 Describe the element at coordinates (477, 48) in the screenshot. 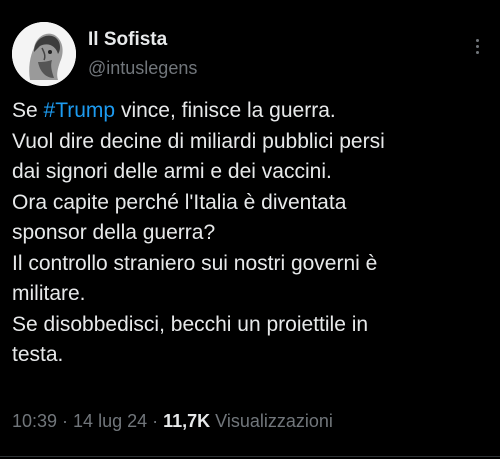

I see `more-options-icon` at that location.